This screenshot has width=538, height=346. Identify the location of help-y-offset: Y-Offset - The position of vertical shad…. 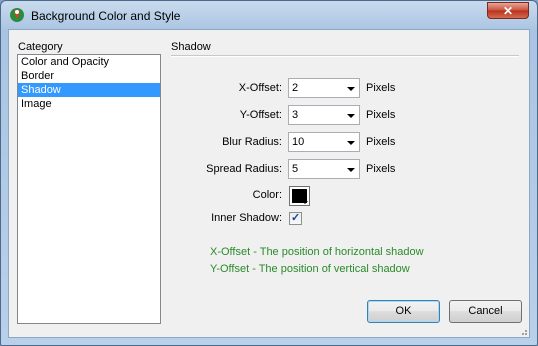
(310, 269).